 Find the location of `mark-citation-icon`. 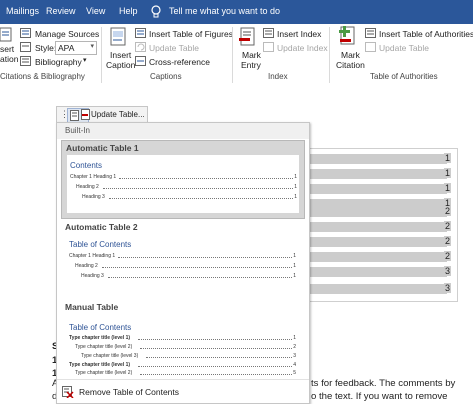

mark-citation-icon is located at coordinates (347, 35).